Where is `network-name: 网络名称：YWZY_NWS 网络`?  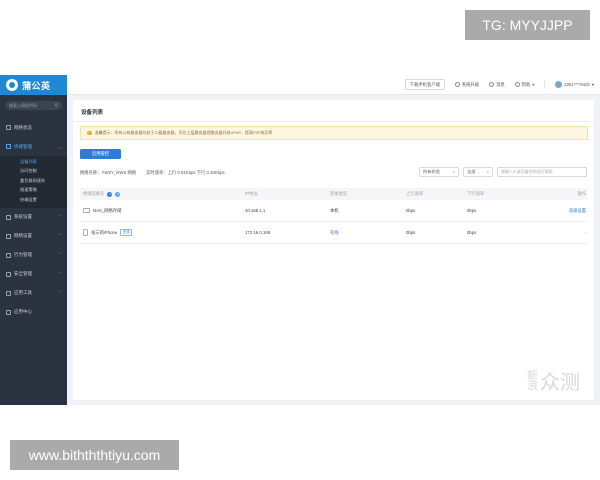 network-name: 网络名称：YWZY_NWS 网络 is located at coordinates (108, 173).